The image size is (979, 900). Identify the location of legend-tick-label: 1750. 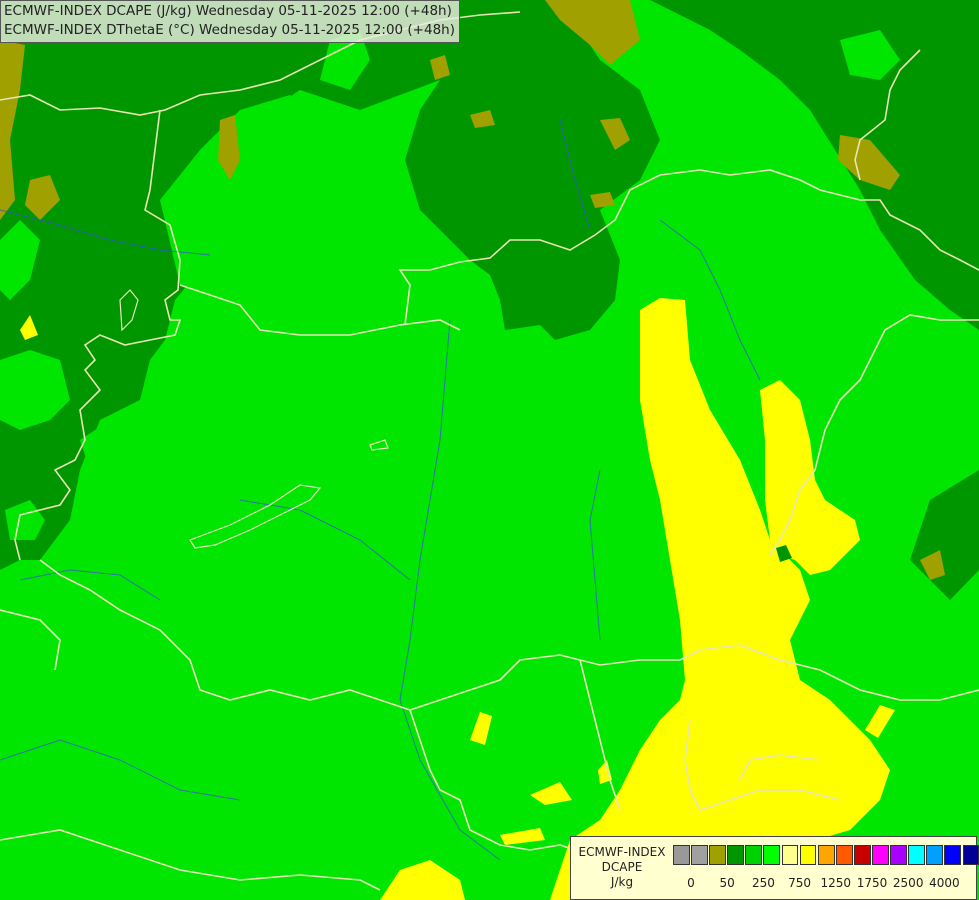
(872, 883).